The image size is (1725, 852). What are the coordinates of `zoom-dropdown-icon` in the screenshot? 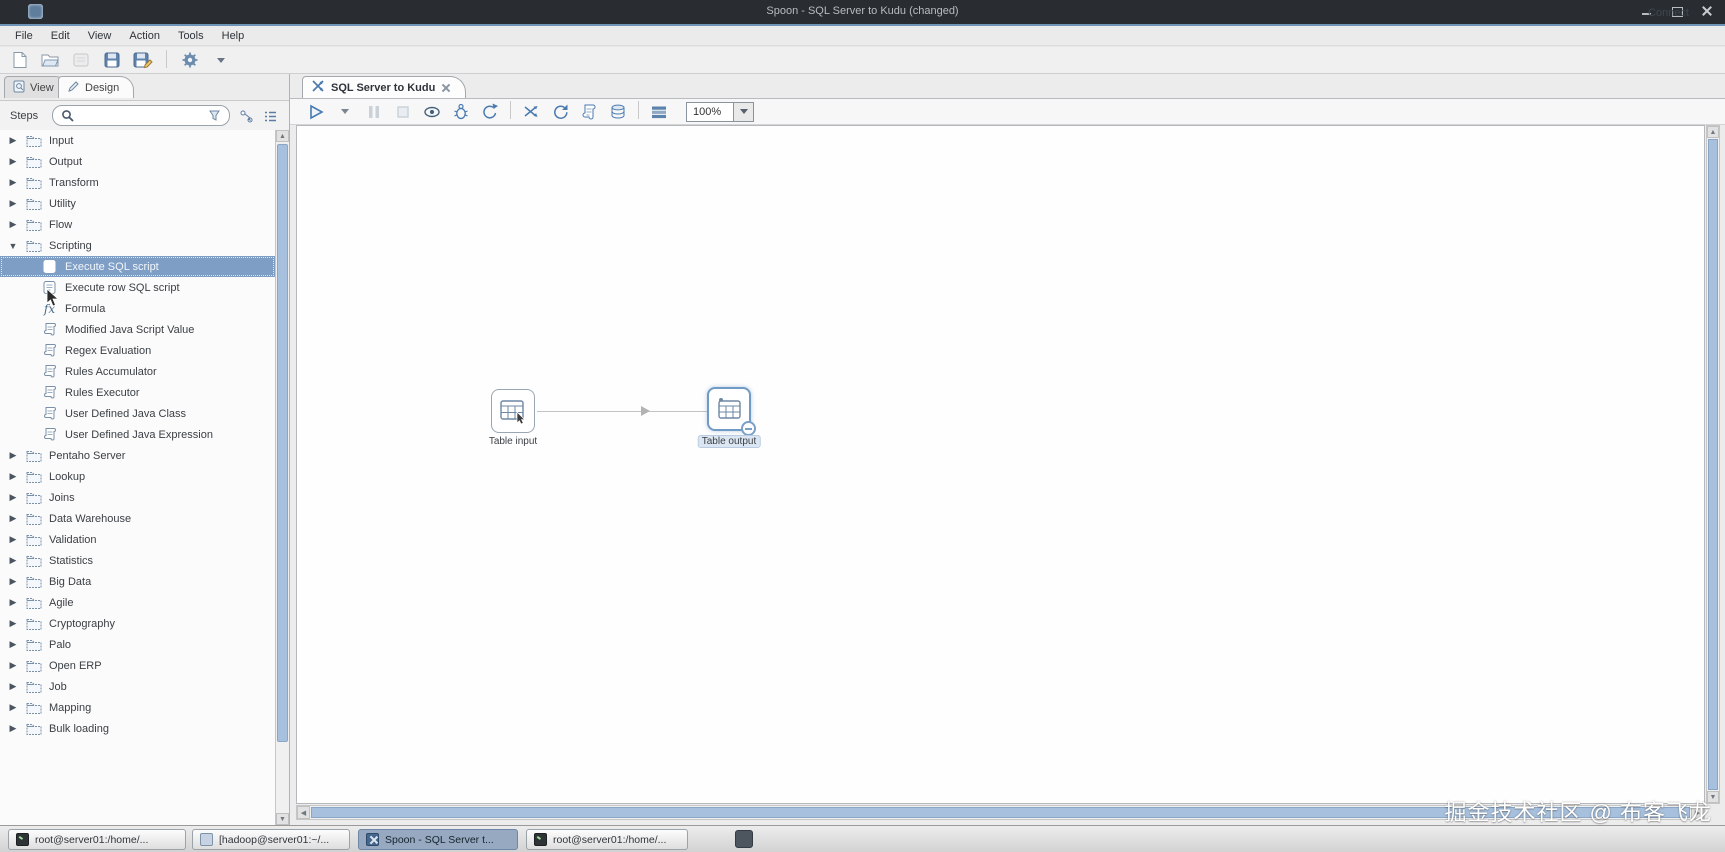 It's located at (744, 111).